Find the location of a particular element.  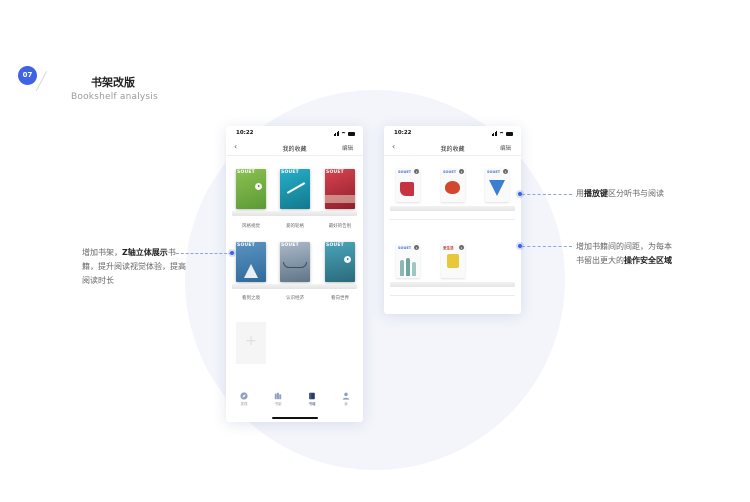

book-title: 看向世界 is located at coordinates (340, 298).